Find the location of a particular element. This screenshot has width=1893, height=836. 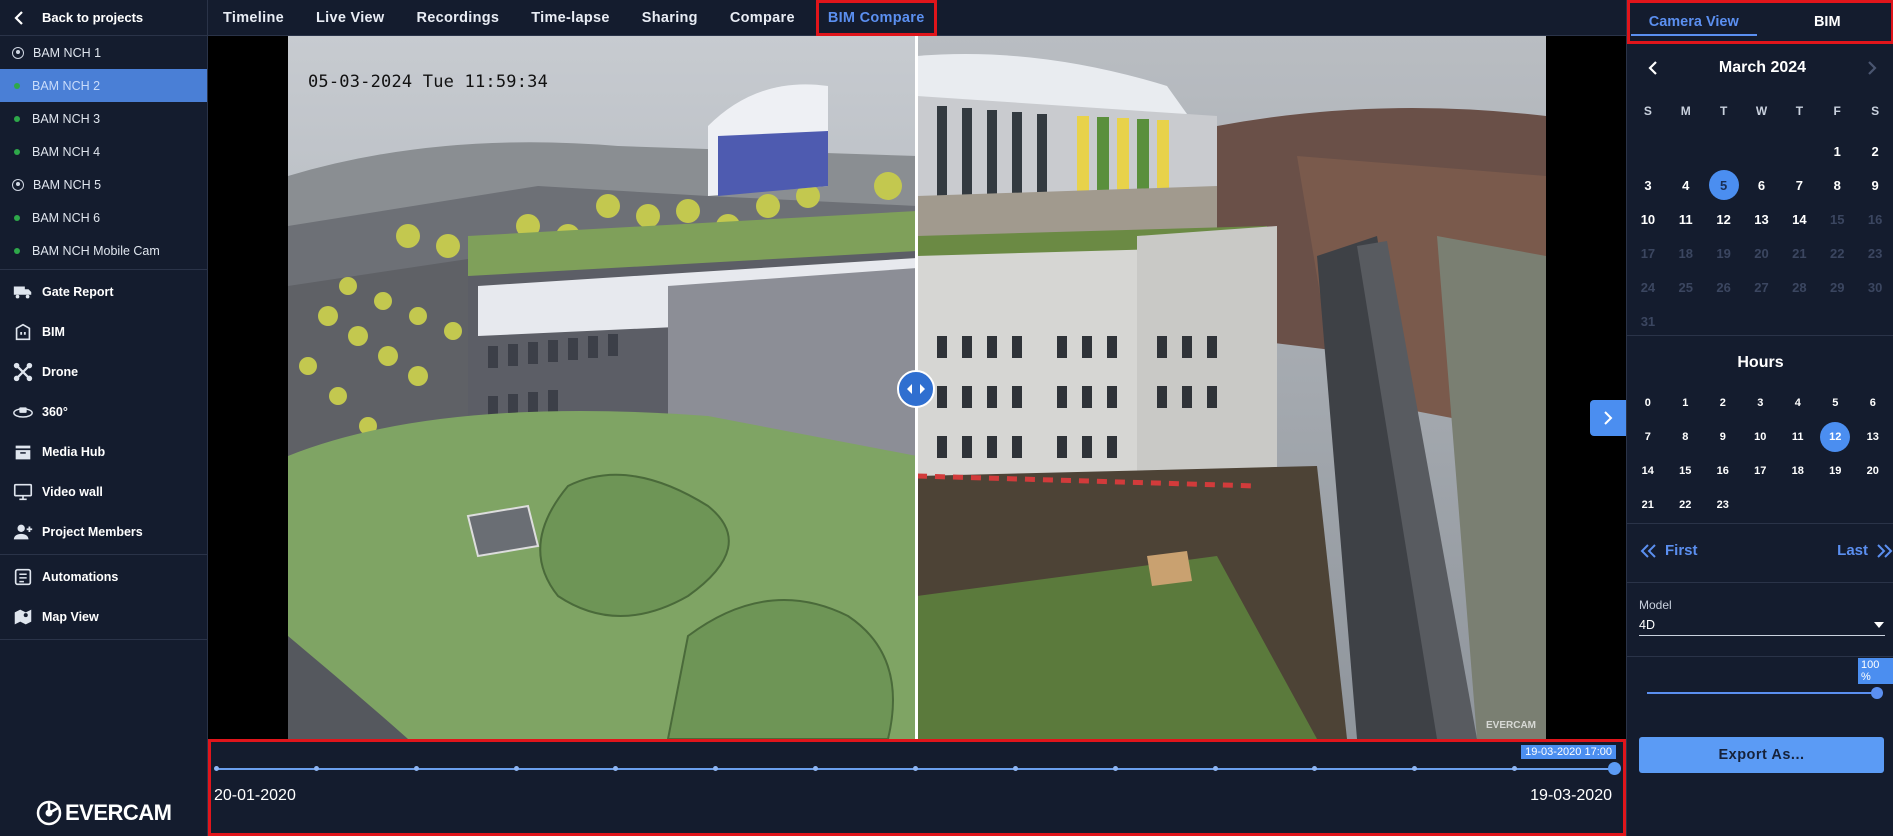

hour-cell: 9 is located at coordinates (1723, 437).